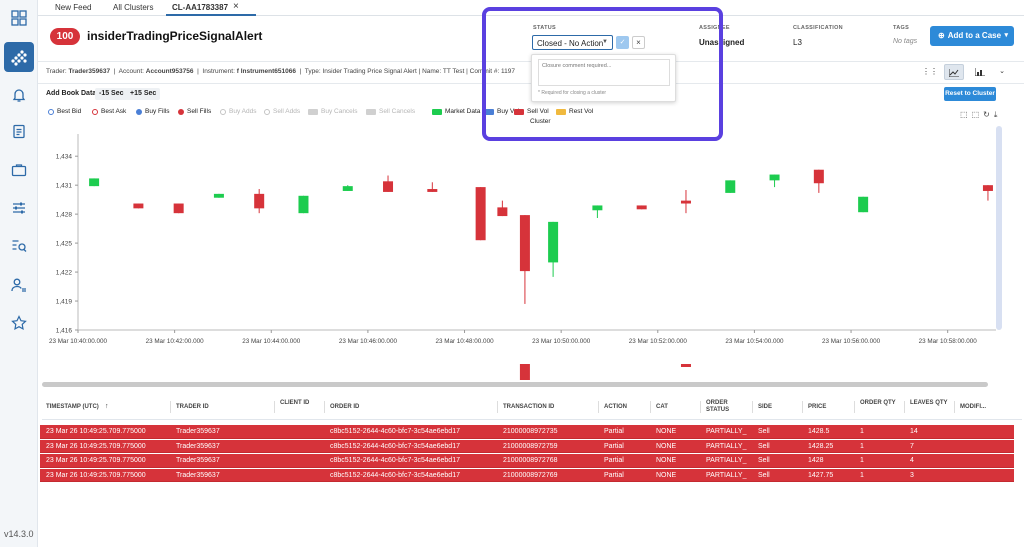  What do you see at coordinates (19, 57) in the screenshot?
I see `clusters-icon` at bounding box center [19, 57].